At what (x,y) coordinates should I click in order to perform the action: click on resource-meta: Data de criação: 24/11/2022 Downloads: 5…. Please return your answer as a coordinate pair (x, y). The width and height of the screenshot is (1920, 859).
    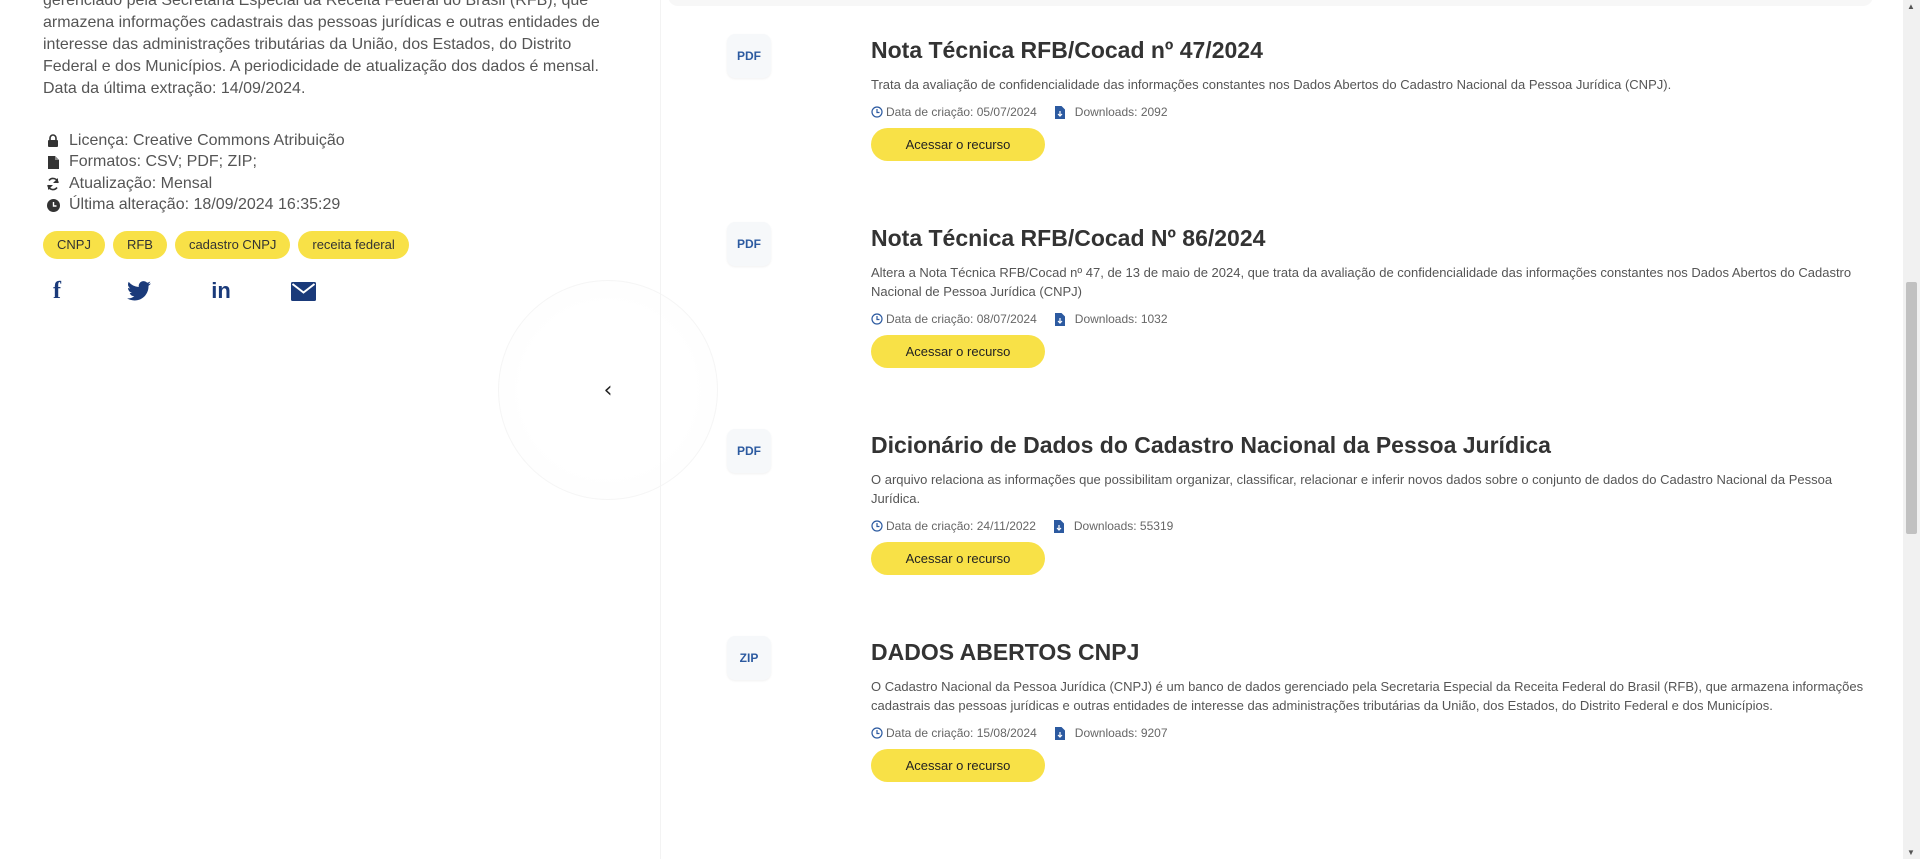
    Looking at the image, I should click on (1371, 526).